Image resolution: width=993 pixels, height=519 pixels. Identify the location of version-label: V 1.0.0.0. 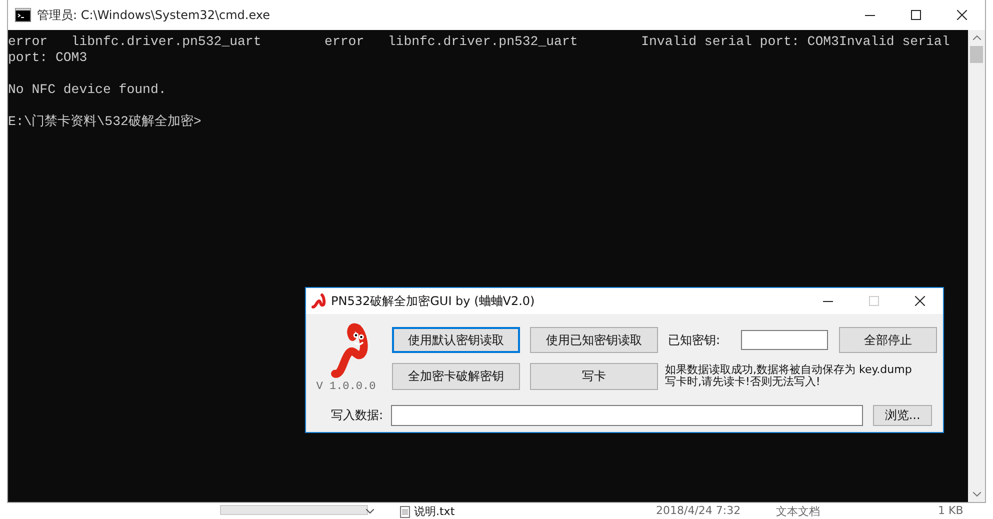
(346, 387).